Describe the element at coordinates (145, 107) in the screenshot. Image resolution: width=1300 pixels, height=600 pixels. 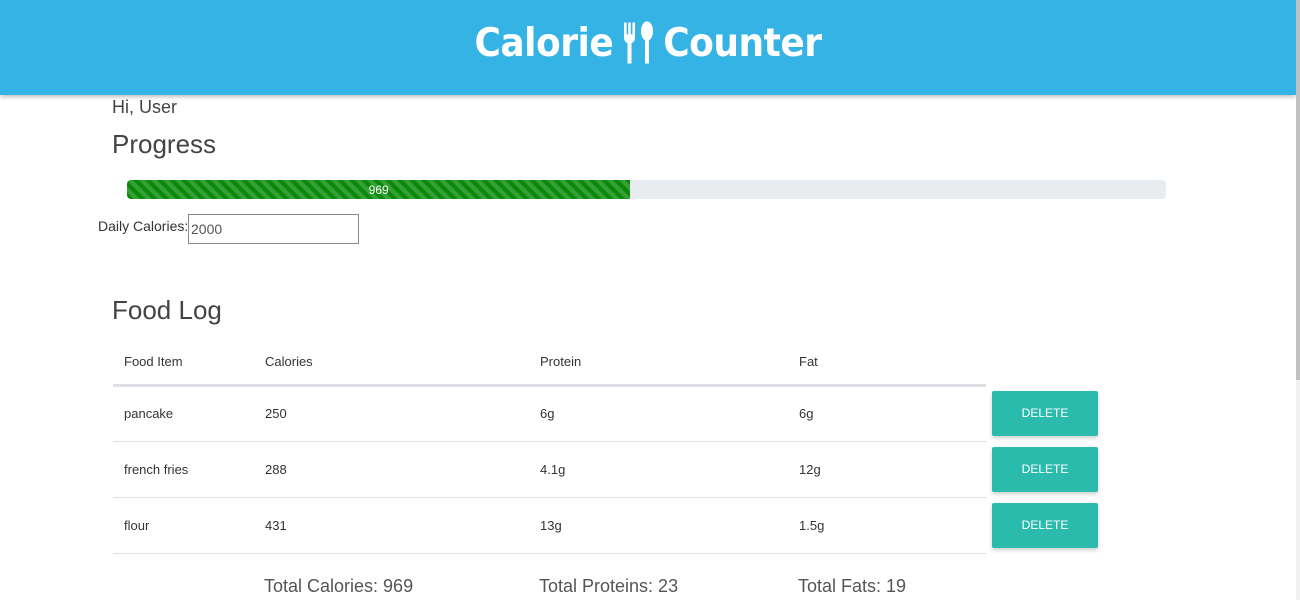
I see `user-greeting: Hi, User` at that location.